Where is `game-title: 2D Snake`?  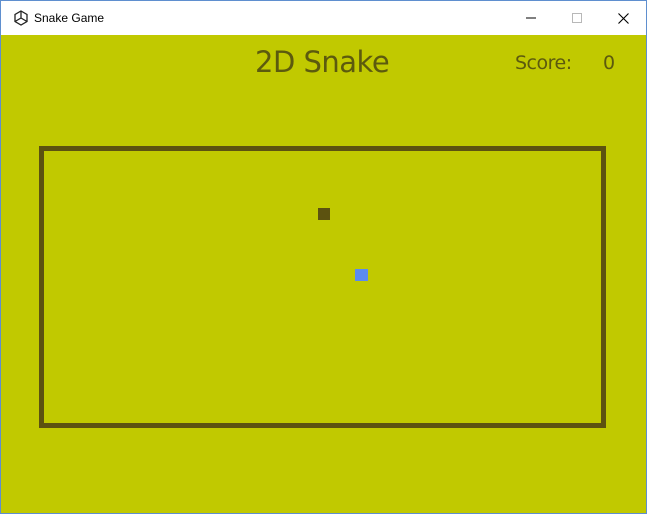 game-title: 2D Snake is located at coordinates (322, 62).